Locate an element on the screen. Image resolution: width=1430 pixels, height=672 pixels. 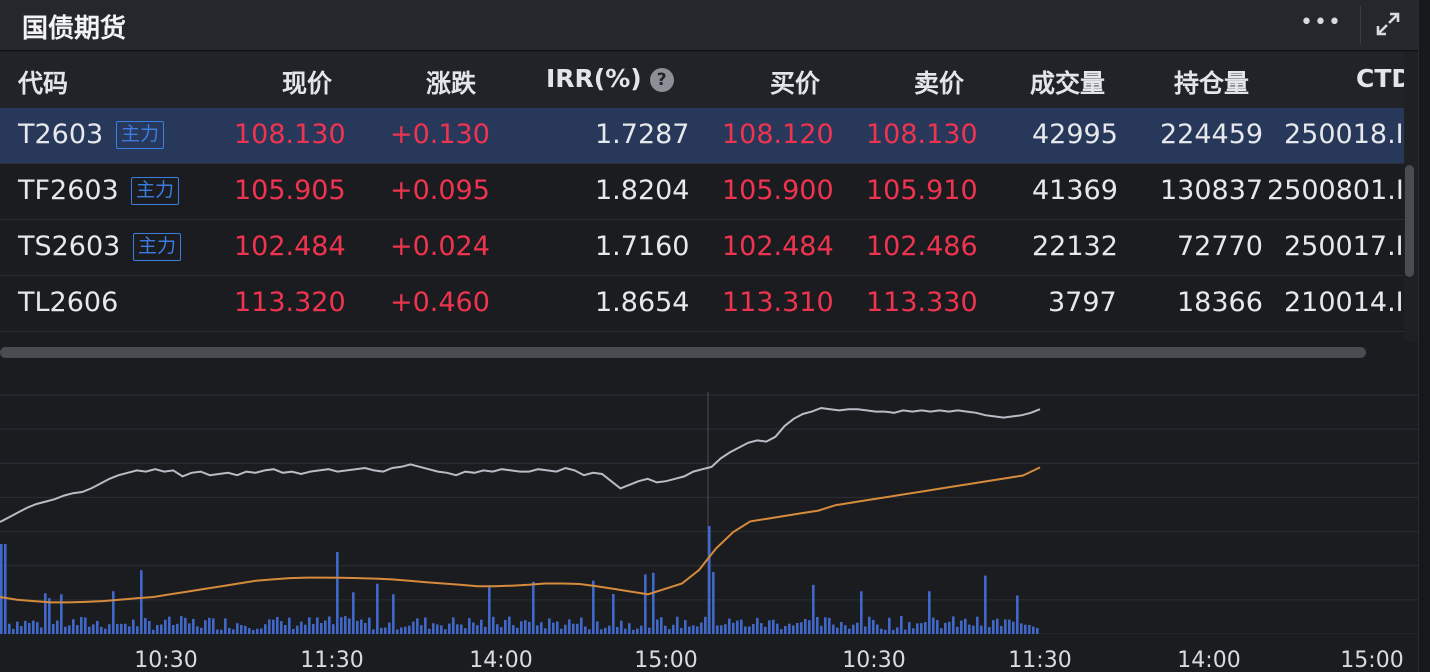
horizontal-scrollbar-thumb is located at coordinates (683, 352).